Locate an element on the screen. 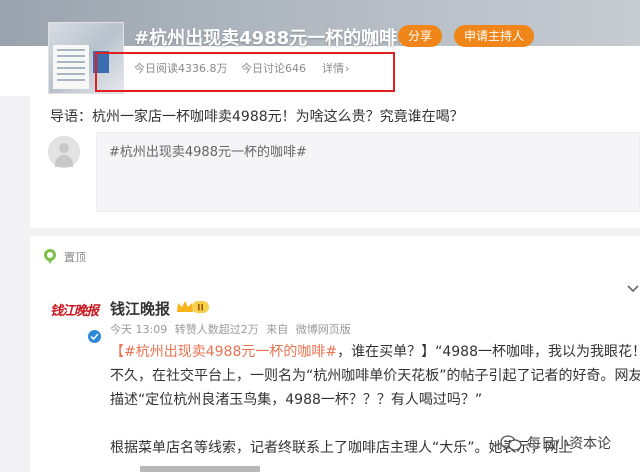 The height and width of the screenshot is (472, 640). user-avatar is located at coordinates (64, 152).